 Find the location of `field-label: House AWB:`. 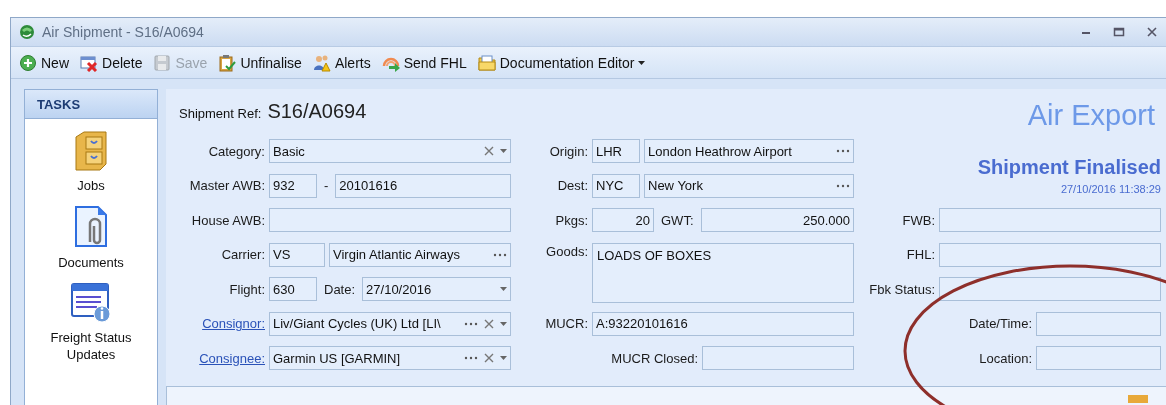

field-label: House AWB: is located at coordinates (227, 220).